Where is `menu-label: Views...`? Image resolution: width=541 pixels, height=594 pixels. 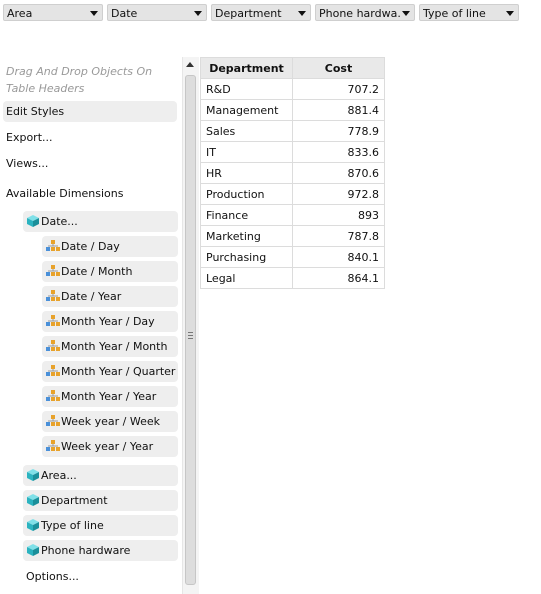
menu-label: Views... is located at coordinates (27, 163).